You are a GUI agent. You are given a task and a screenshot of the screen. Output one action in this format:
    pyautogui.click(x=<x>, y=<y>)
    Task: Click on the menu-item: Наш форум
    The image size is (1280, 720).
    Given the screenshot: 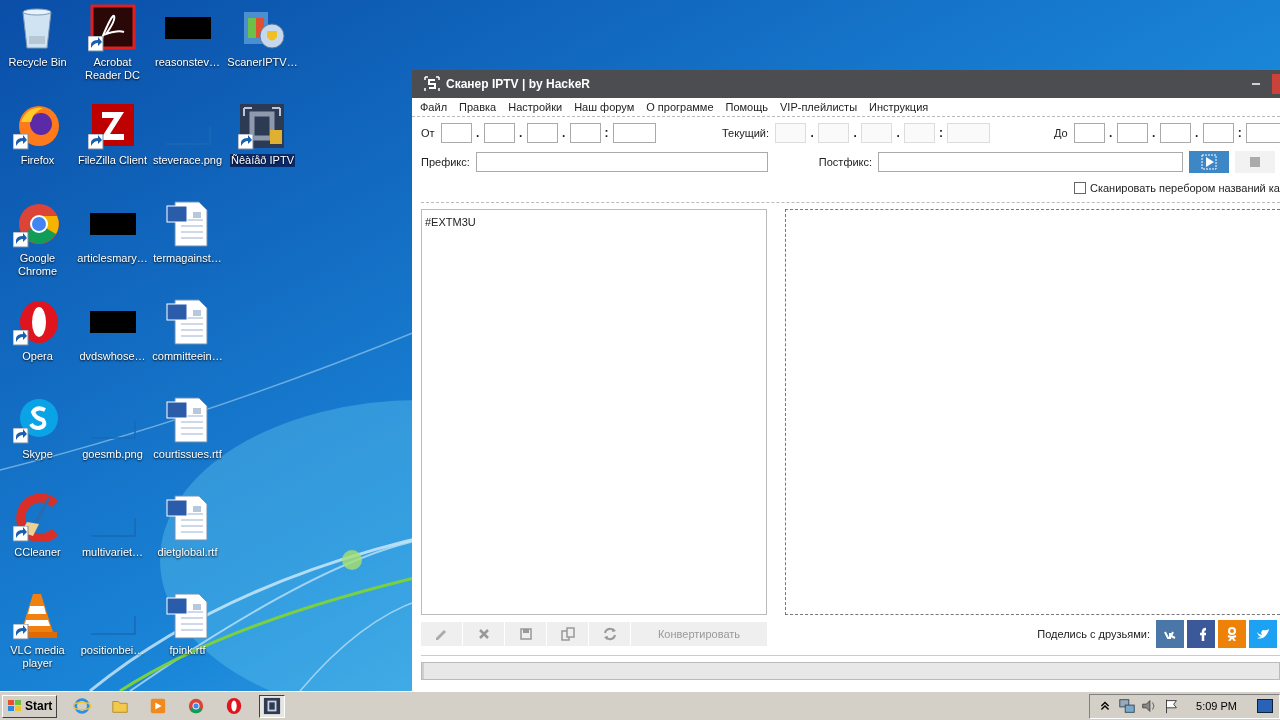 What is the action you would take?
    pyautogui.click(x=604, y=107)
    